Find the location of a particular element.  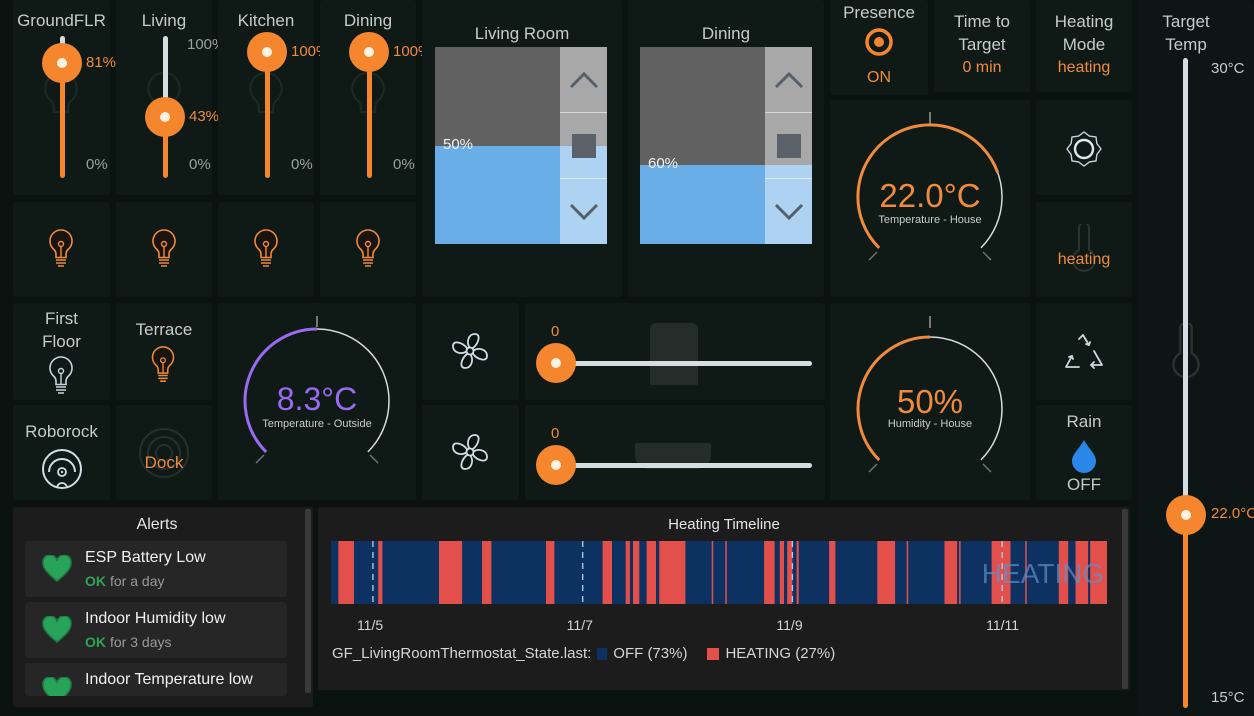

chevron-up-icon is located at coordinates (788, 79).